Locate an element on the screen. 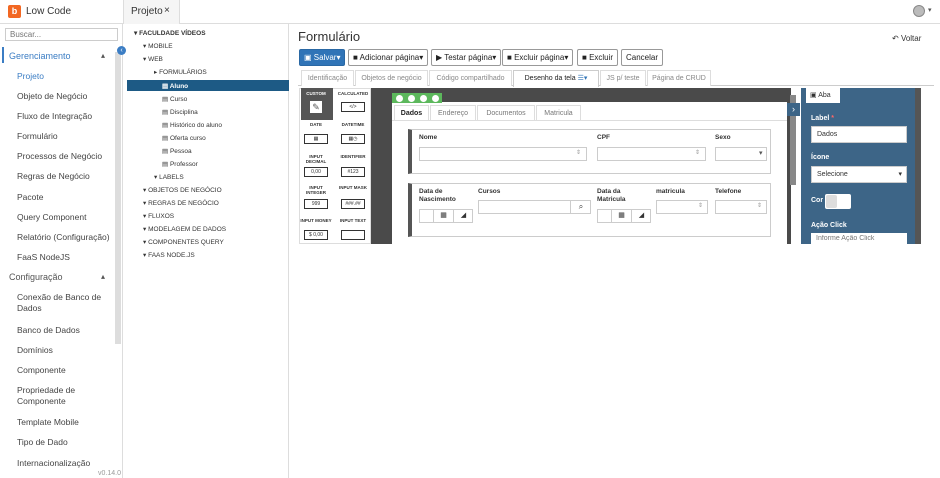 The width and height of the screenshot is (940, 478). sidebar-item-pacote: Pacote is located at coordinates (64, 197).